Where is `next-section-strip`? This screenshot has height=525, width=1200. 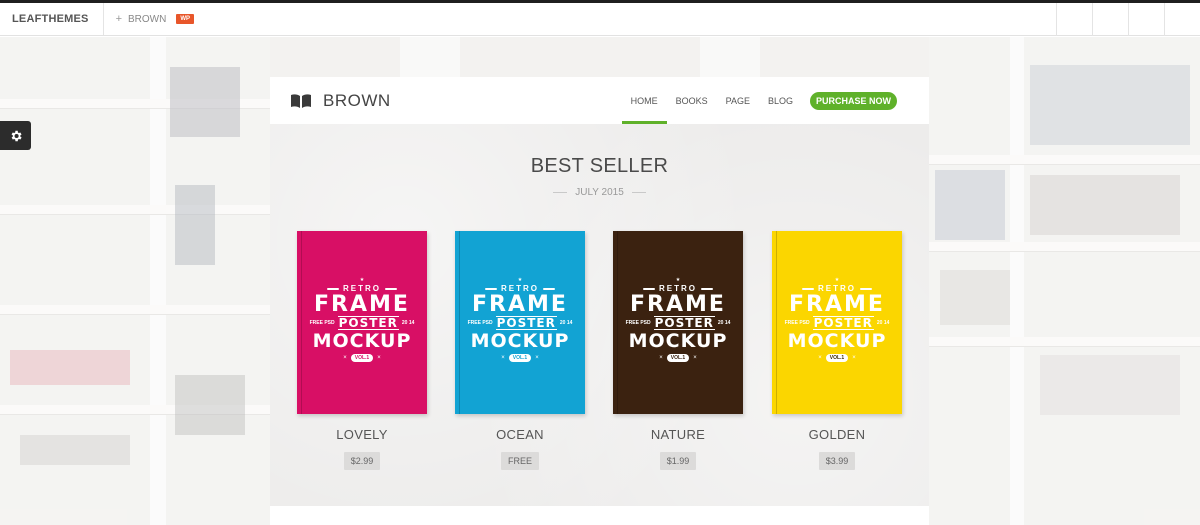 next-section-strip is located at coordinates (599, 515).